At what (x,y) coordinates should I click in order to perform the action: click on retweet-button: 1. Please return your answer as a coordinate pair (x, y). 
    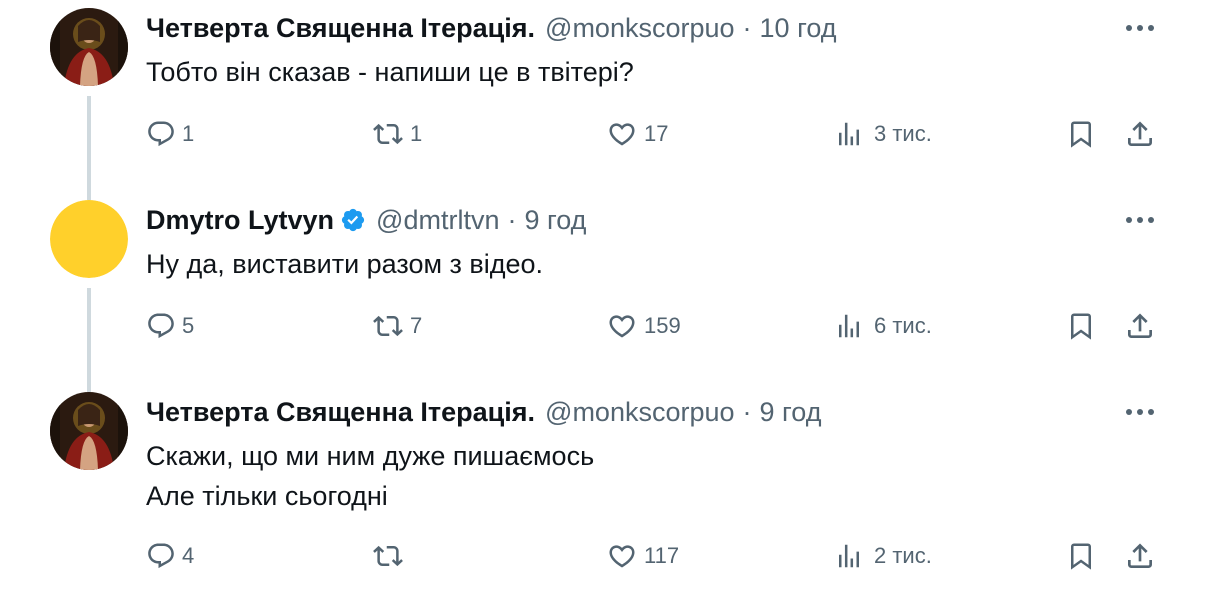
    Looking at the image, I should click on (397, 134).